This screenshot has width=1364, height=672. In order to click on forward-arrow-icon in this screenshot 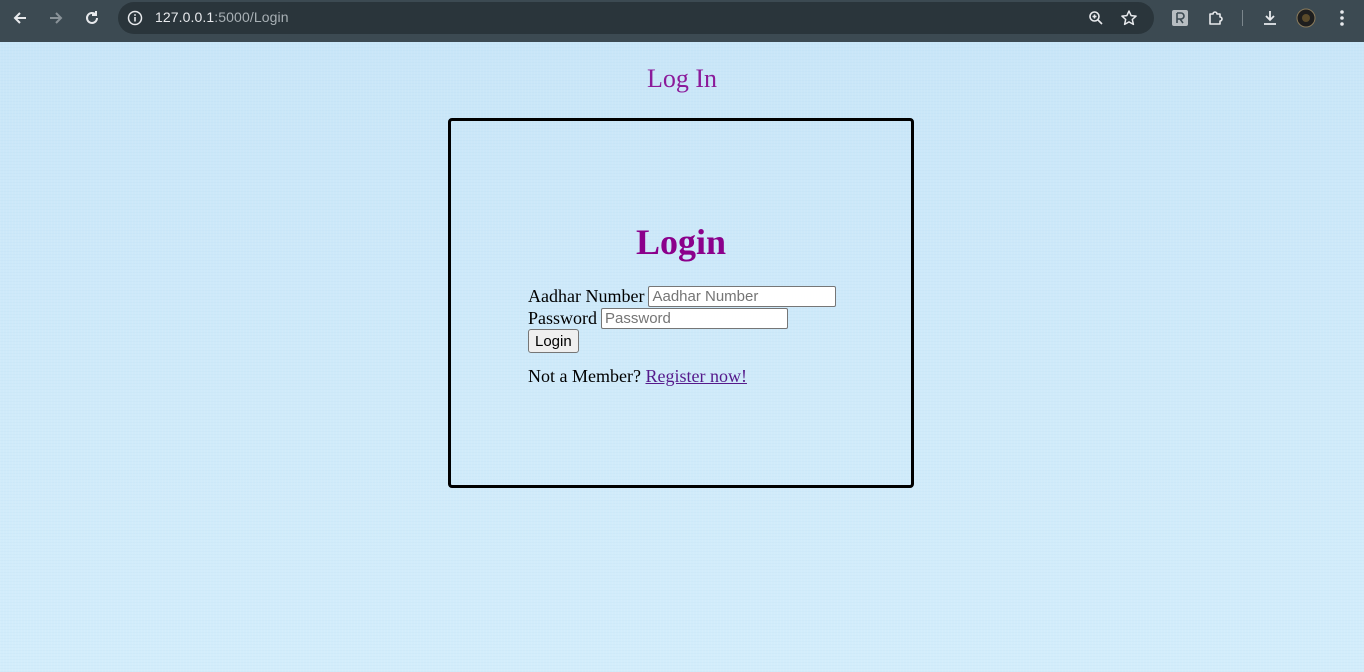, I will do `click(56, 18)`.